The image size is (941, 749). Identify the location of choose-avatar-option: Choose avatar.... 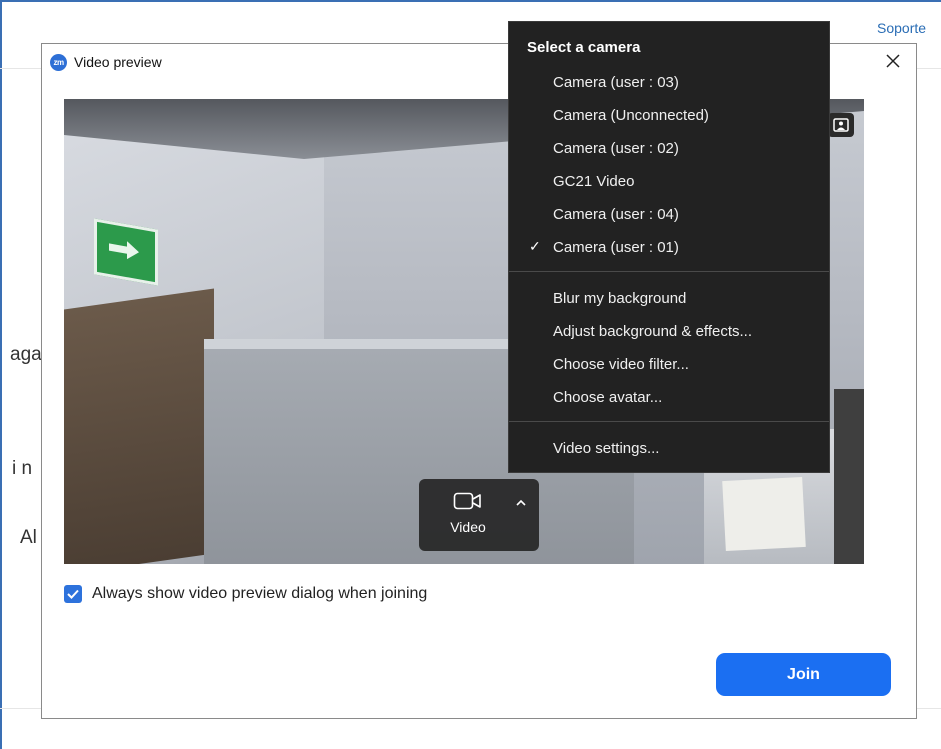
(669, 397).